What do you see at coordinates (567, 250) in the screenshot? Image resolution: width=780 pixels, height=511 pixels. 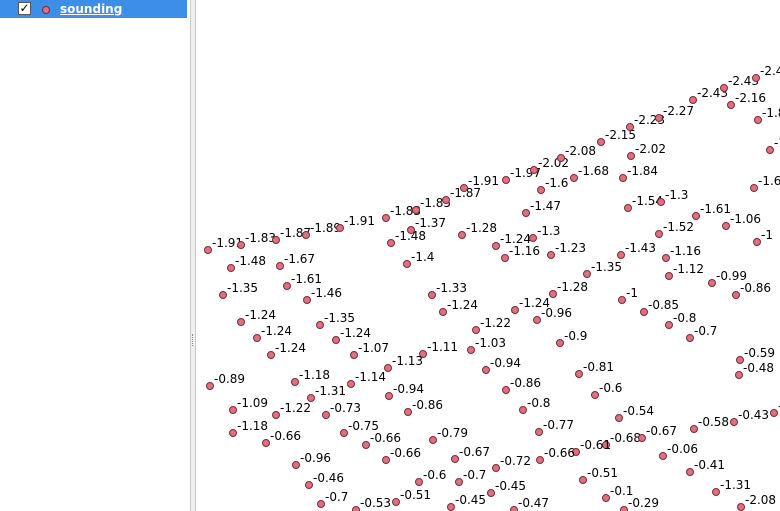 I see `sounding-point: -1.23` at bounding box center [567, 250].